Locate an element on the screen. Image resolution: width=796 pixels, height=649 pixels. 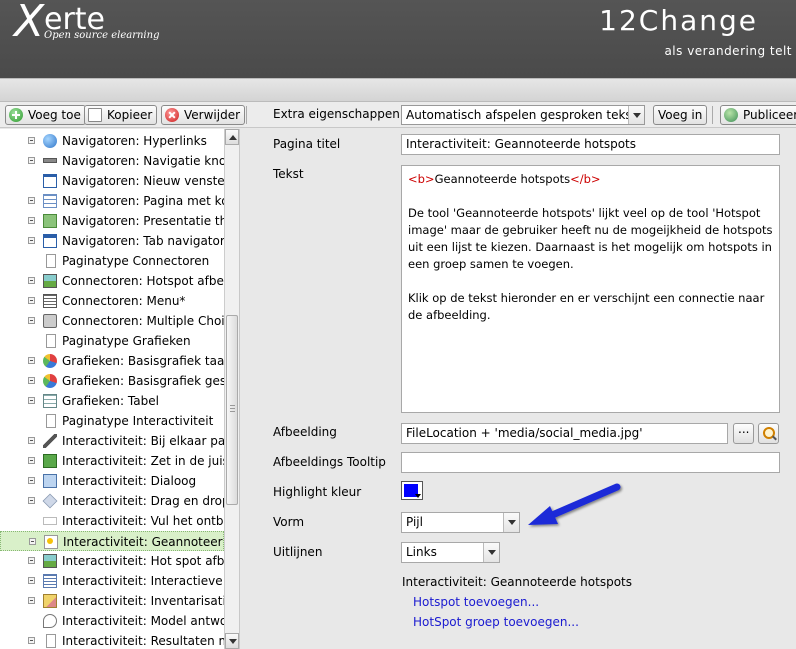
tree-item: Connectoren: Multiple Choice is located at coordinates (112, 321).